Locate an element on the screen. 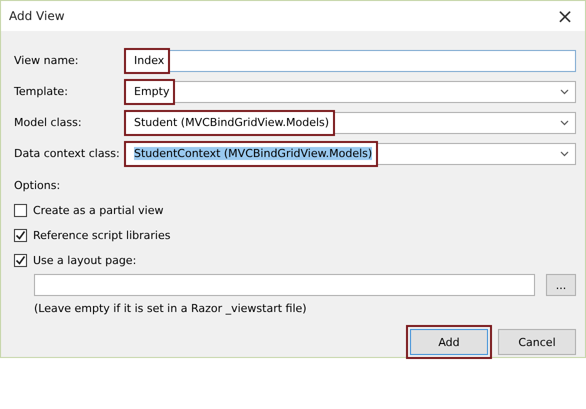  window-title: Add View is located at coordinates (37, 16).